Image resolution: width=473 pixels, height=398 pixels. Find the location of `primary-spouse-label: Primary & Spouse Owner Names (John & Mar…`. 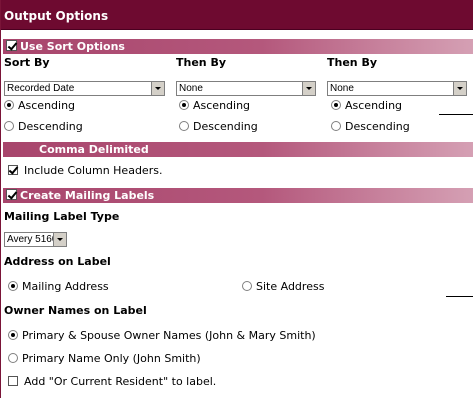

primary-spouse-label: Primary & Spouse Owner Names (John & Mar… is located at coordinates (169, 335).